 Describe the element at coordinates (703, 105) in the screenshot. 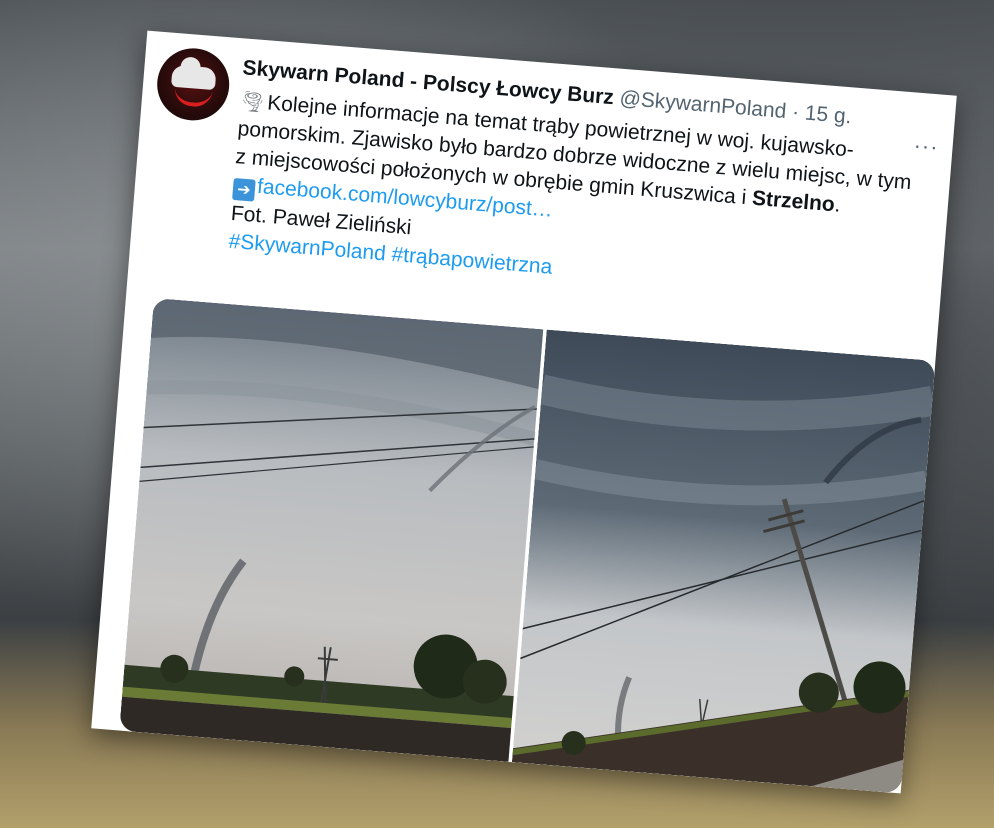

I see `author-handle: @SkywarnPoland` at that location.